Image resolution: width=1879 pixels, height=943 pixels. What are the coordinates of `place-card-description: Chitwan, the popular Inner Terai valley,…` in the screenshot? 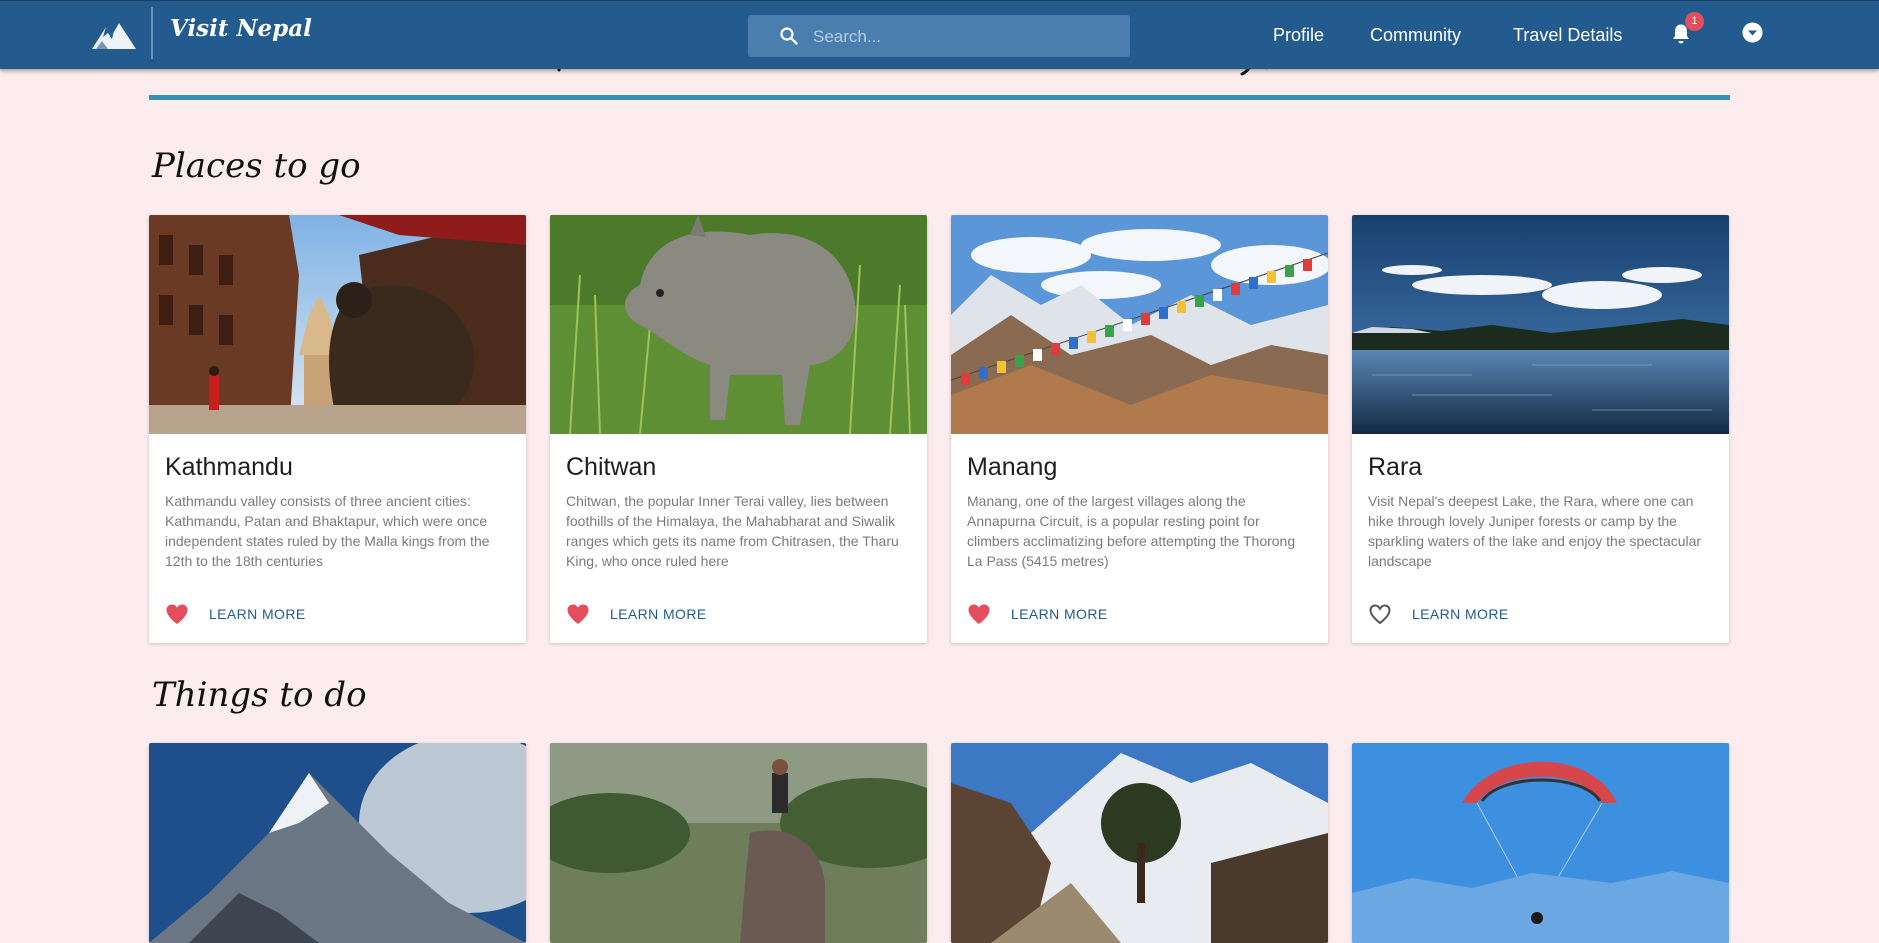 It's located at (732, 531).